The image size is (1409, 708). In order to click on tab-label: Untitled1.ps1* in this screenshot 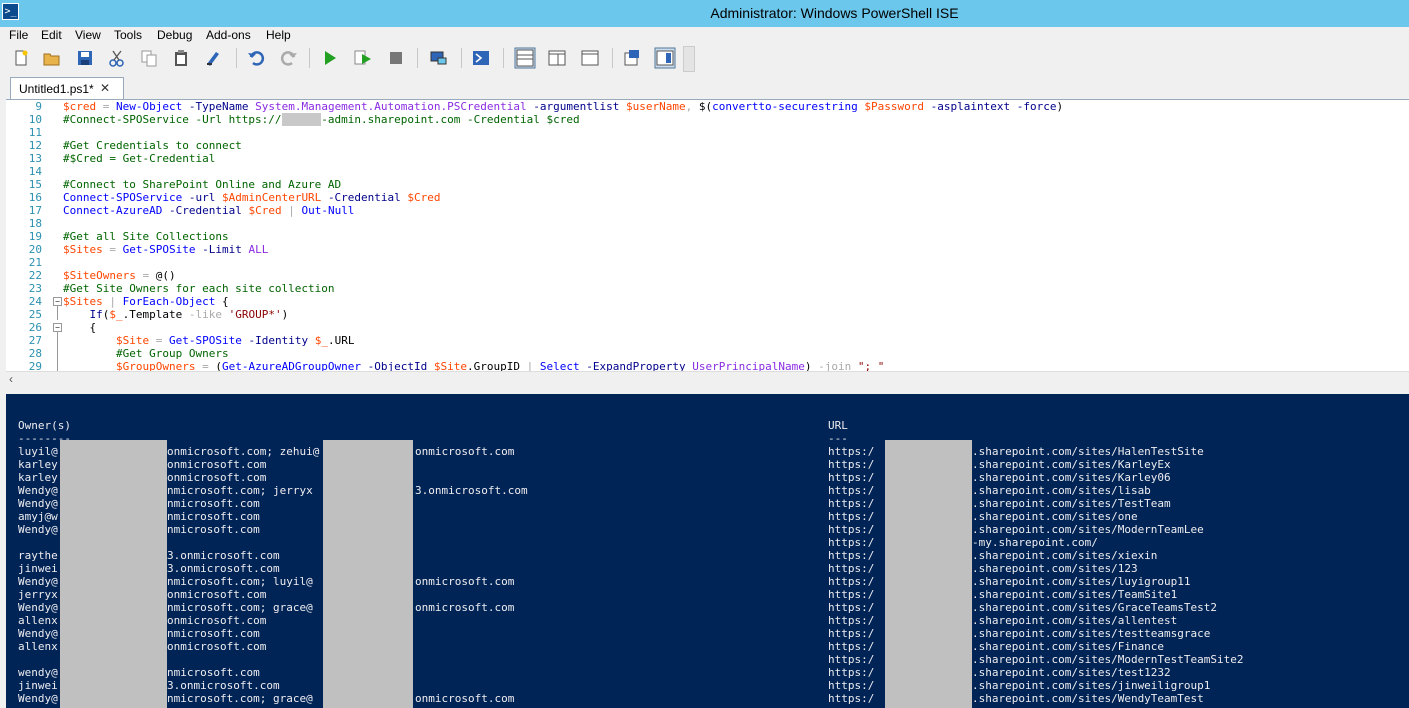, I will do `click(56, 89)`.